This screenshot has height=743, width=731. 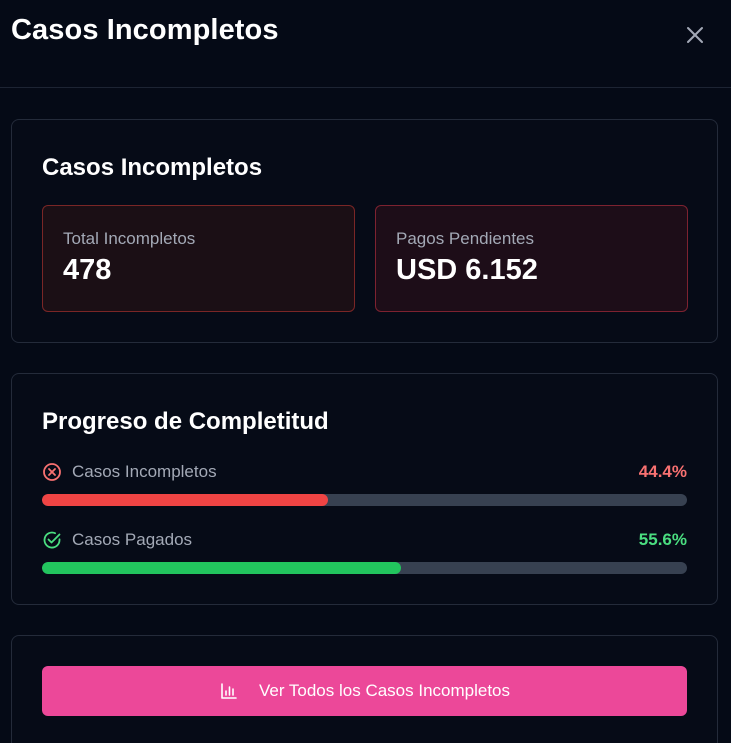 What do you see at coordinates (662, 539) in the screenshot?
I see `progress-percent-paid: 55.6%` at bounding box center [662, 539].